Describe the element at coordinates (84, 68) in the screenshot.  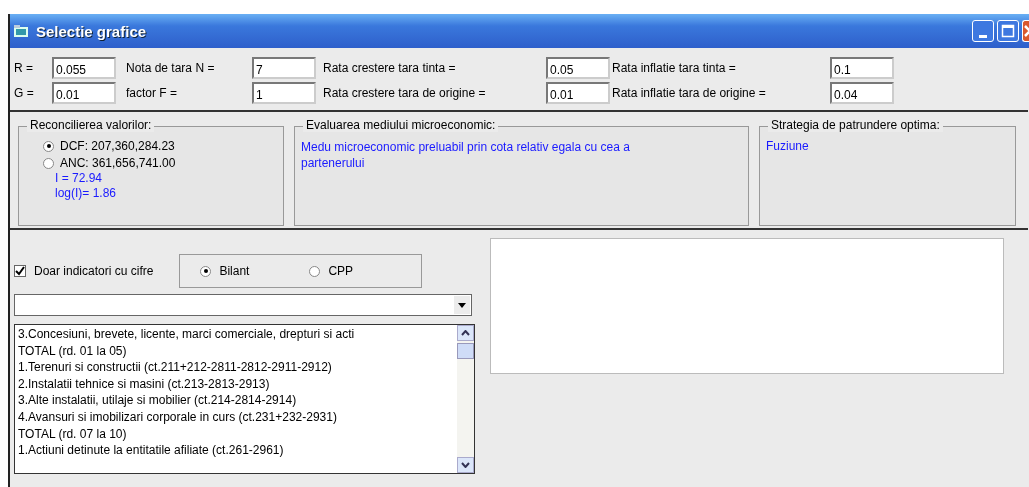
I see `parameter-field: 0.055` at that location.